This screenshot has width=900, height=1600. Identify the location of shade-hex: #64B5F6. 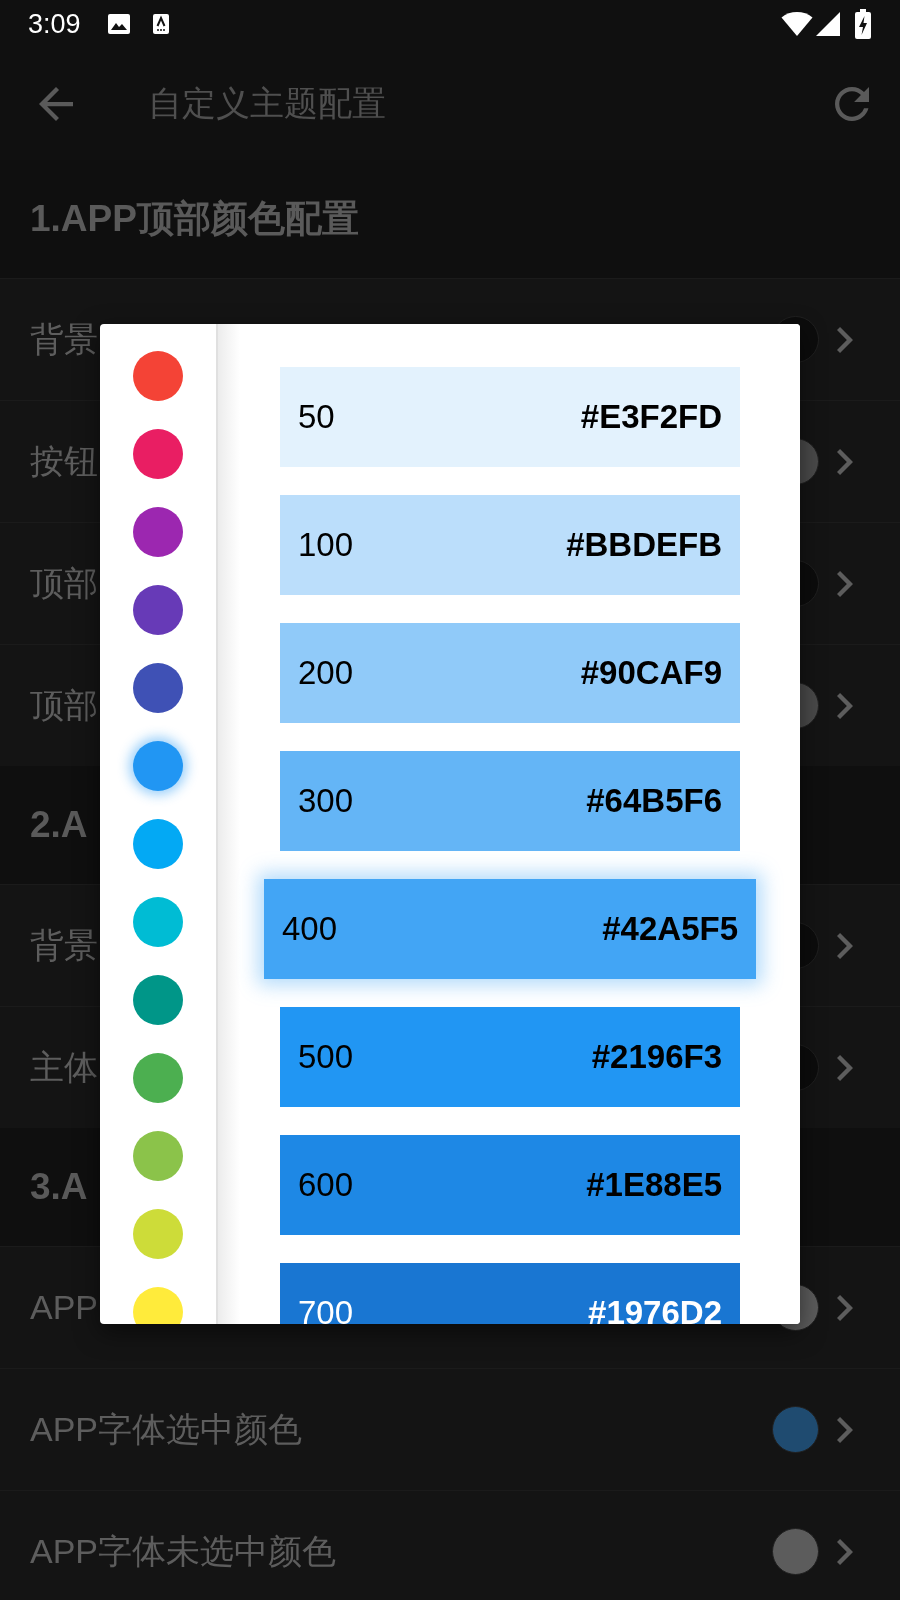
(654, 801).